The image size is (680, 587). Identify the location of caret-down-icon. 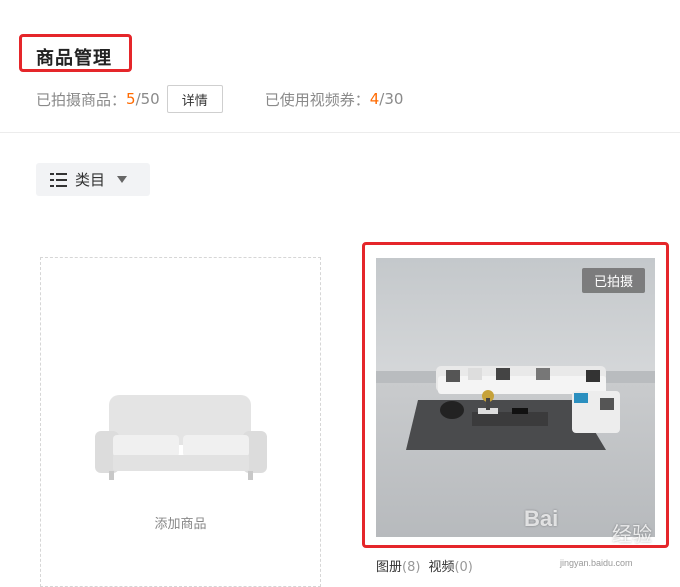
(122, 179).